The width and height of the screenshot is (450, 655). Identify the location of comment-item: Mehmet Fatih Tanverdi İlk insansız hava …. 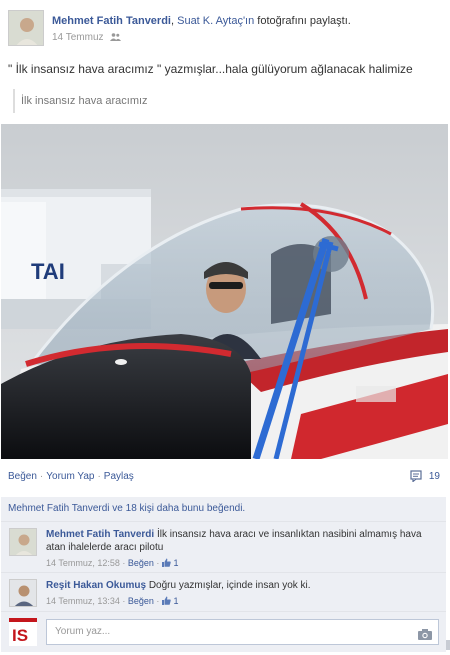
(223, 547).